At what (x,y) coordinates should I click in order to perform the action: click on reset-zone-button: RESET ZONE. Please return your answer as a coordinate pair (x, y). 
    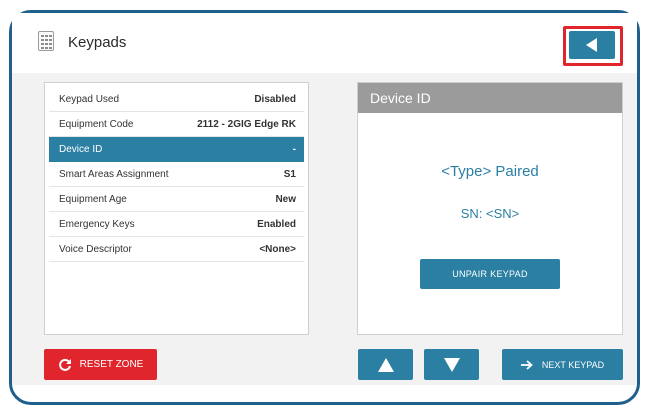
    Looking at the image, I should click on (100, 364).